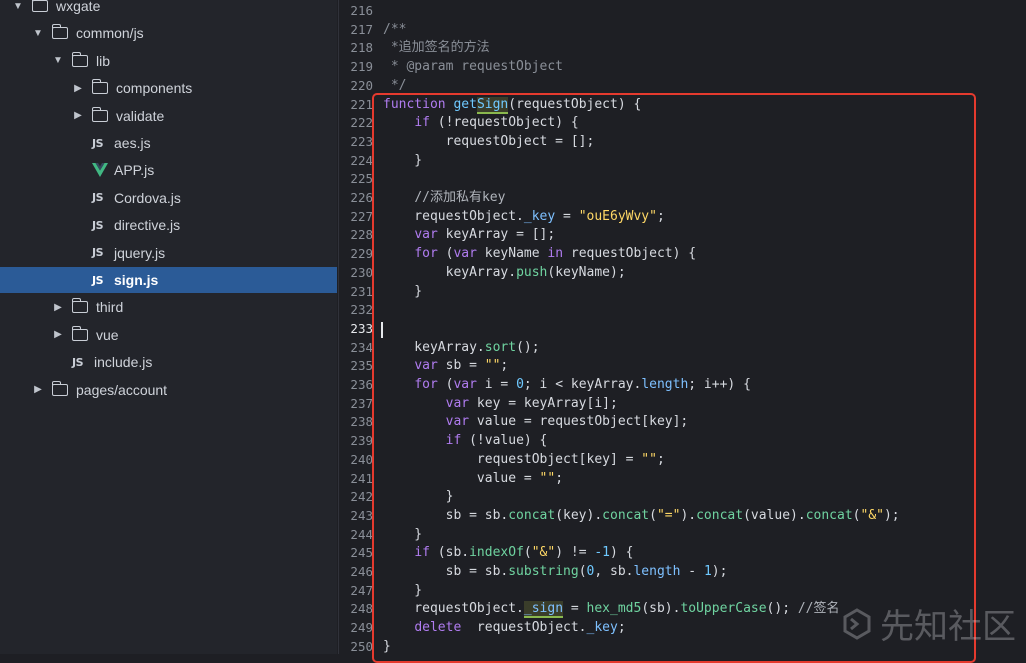  What do you see at coordinates (449, 553) in the screenshot?
I see `code-token: (sb.` at bounding box center [449, 553].